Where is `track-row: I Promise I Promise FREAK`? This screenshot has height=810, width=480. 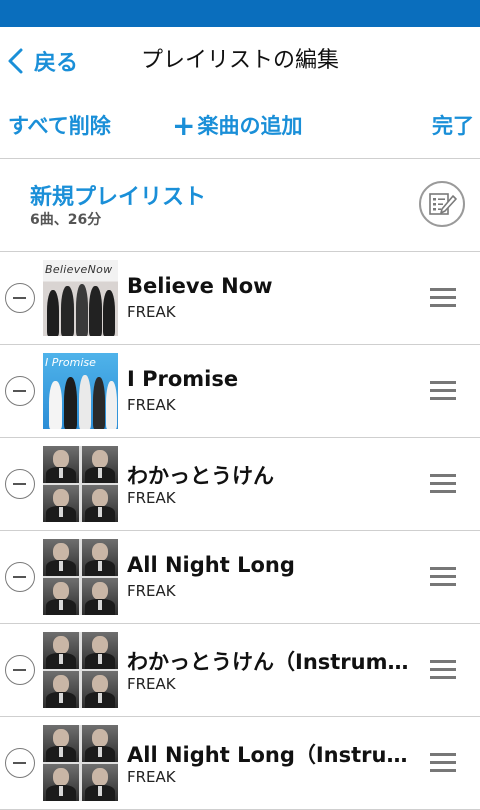
track-row: I Promise I Promise FREAK is located at coordinates (240, 391).